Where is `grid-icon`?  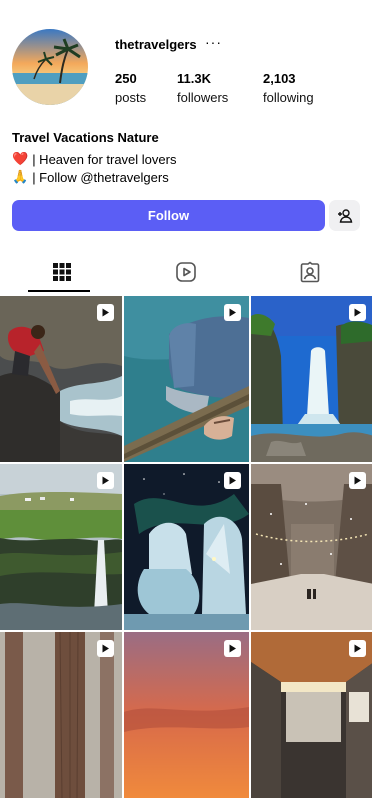
grid-icon is located at coordinates (62, 272).